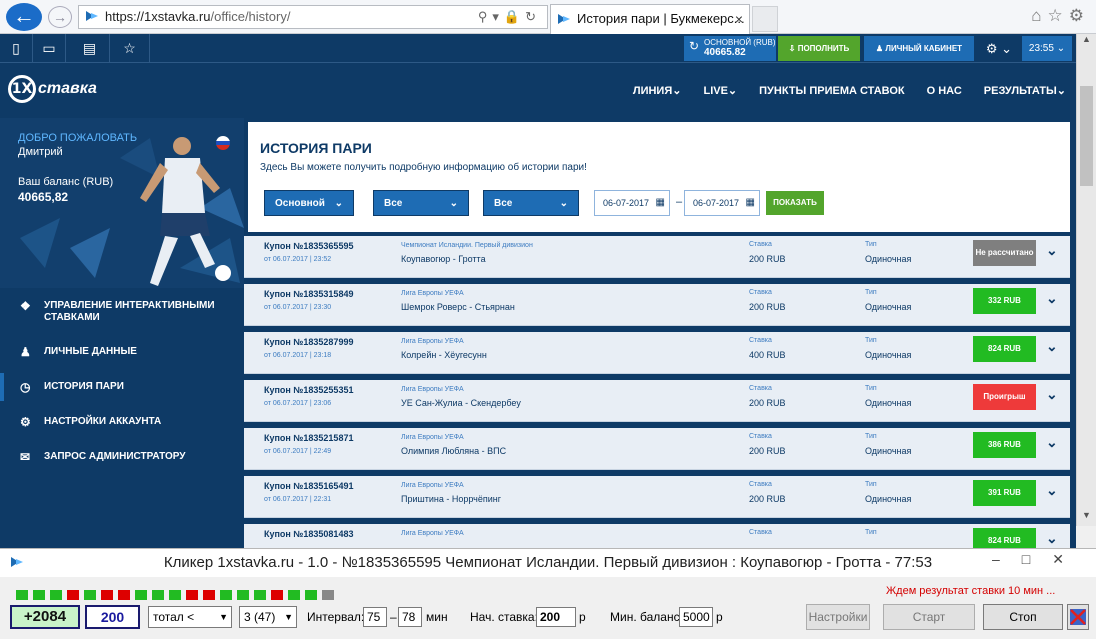 This screenshot has width=1096, height=639. Describe the element at coordinates (944, 91) in the screenshot. I see `menu-item-about: О НАС` at that location.